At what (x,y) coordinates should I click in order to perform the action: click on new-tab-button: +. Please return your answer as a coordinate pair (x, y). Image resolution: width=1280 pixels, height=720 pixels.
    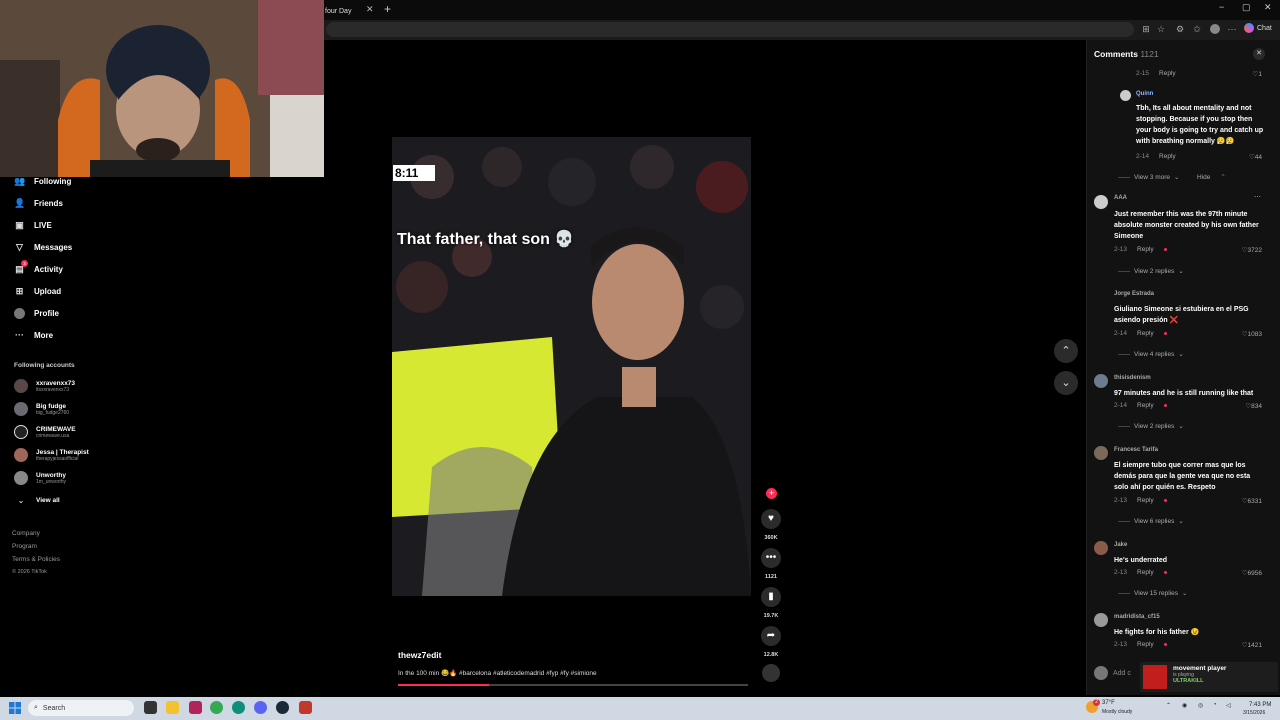
    Looking at the image, I should click on (387, 9).